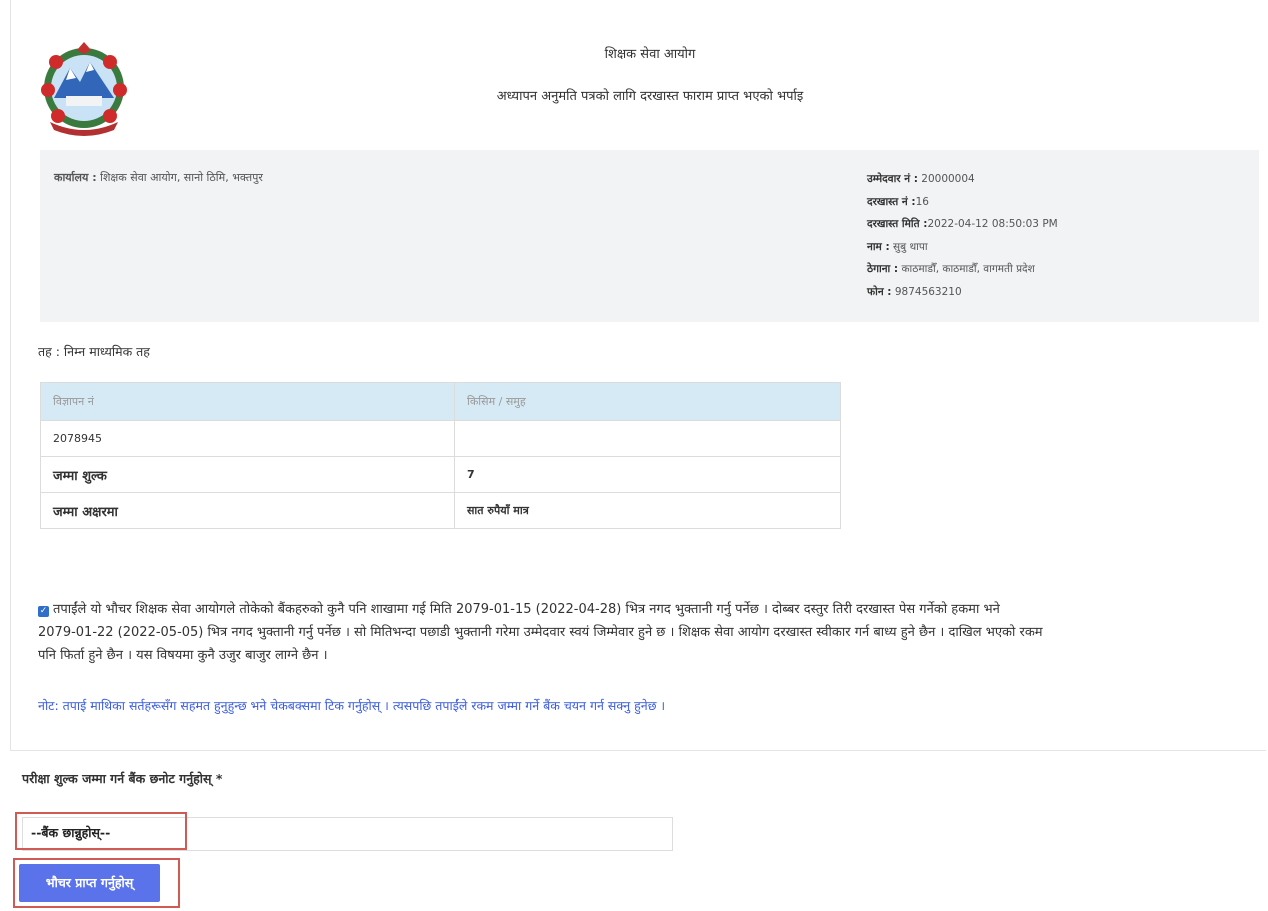  What do you see at coordinates (181, 177) in the screenshot?
I see `office-value: शिक्षक सेवा आयोग, सानो ठिमि, भक्तपुर` at bounding box center [181, 177].